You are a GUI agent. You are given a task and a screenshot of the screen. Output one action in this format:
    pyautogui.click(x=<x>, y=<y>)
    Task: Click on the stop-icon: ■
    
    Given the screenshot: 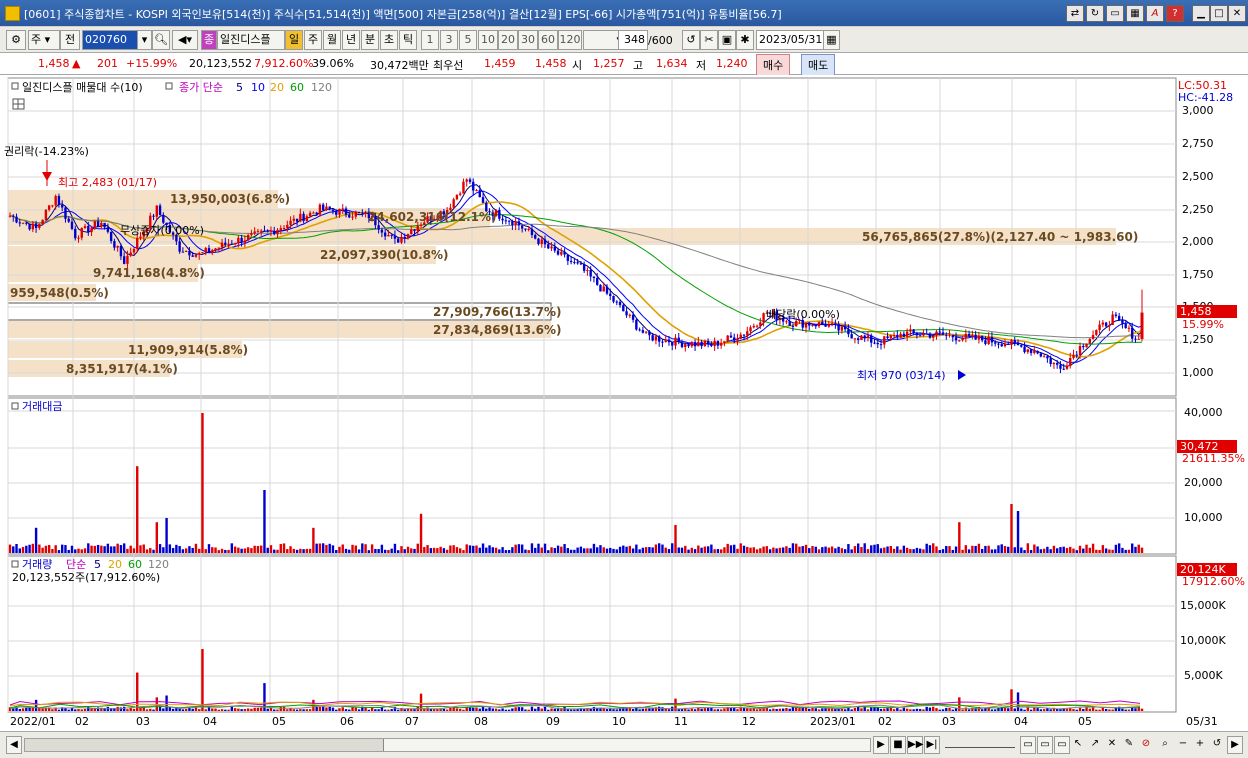 What is the action you would take?
    pyautogui.click(x=898, y=745)
    